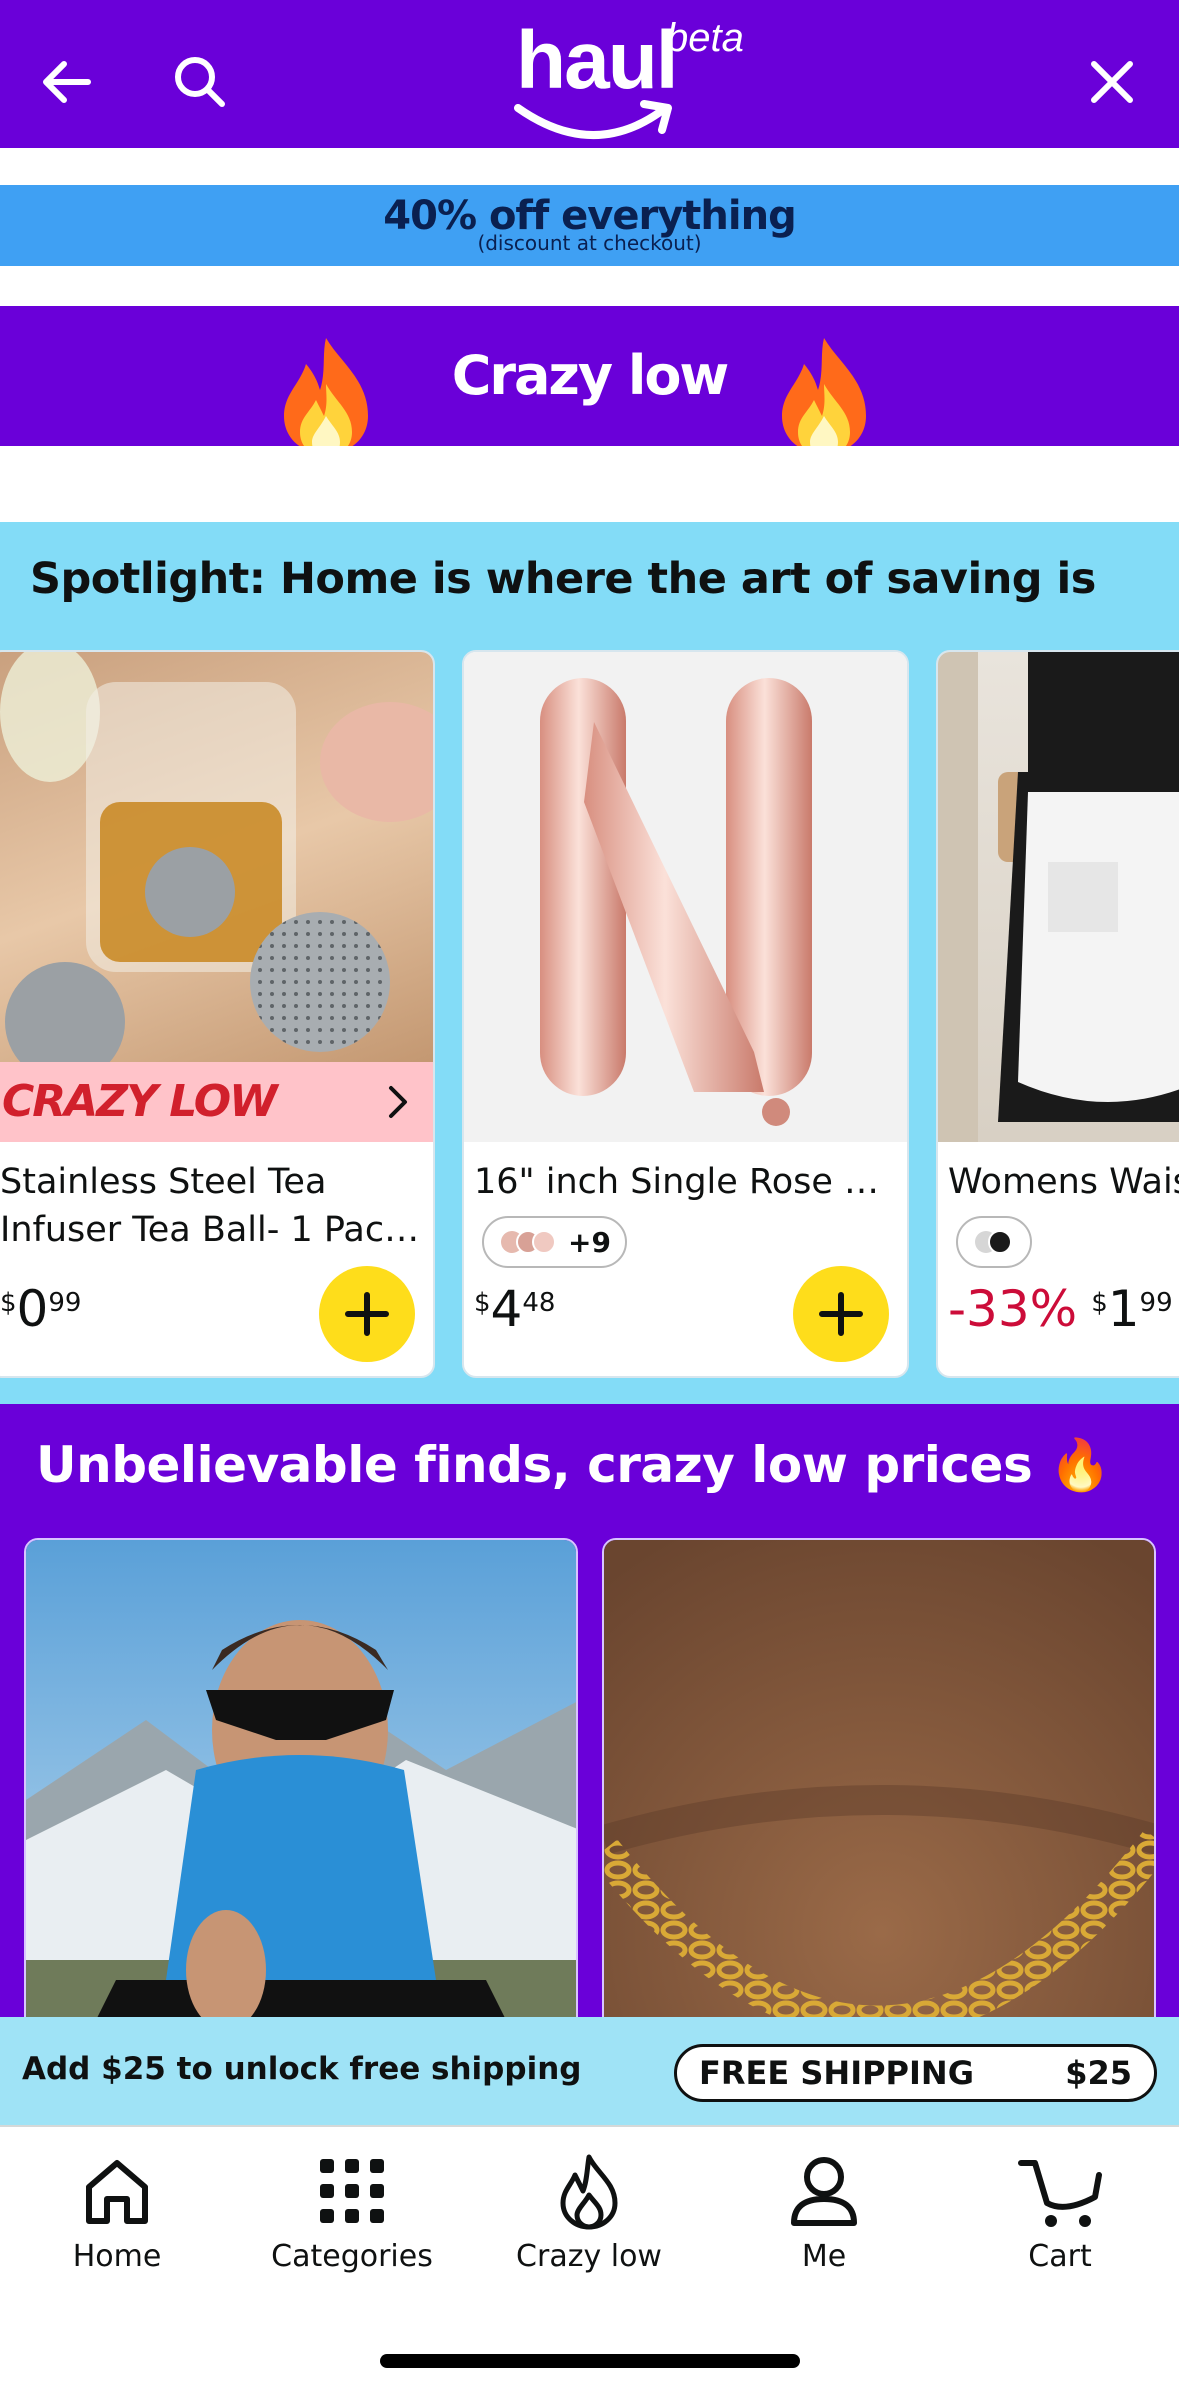 The image size is (1179, 2396). I want to click on tea-infuser-illustration, so click(216, 867).